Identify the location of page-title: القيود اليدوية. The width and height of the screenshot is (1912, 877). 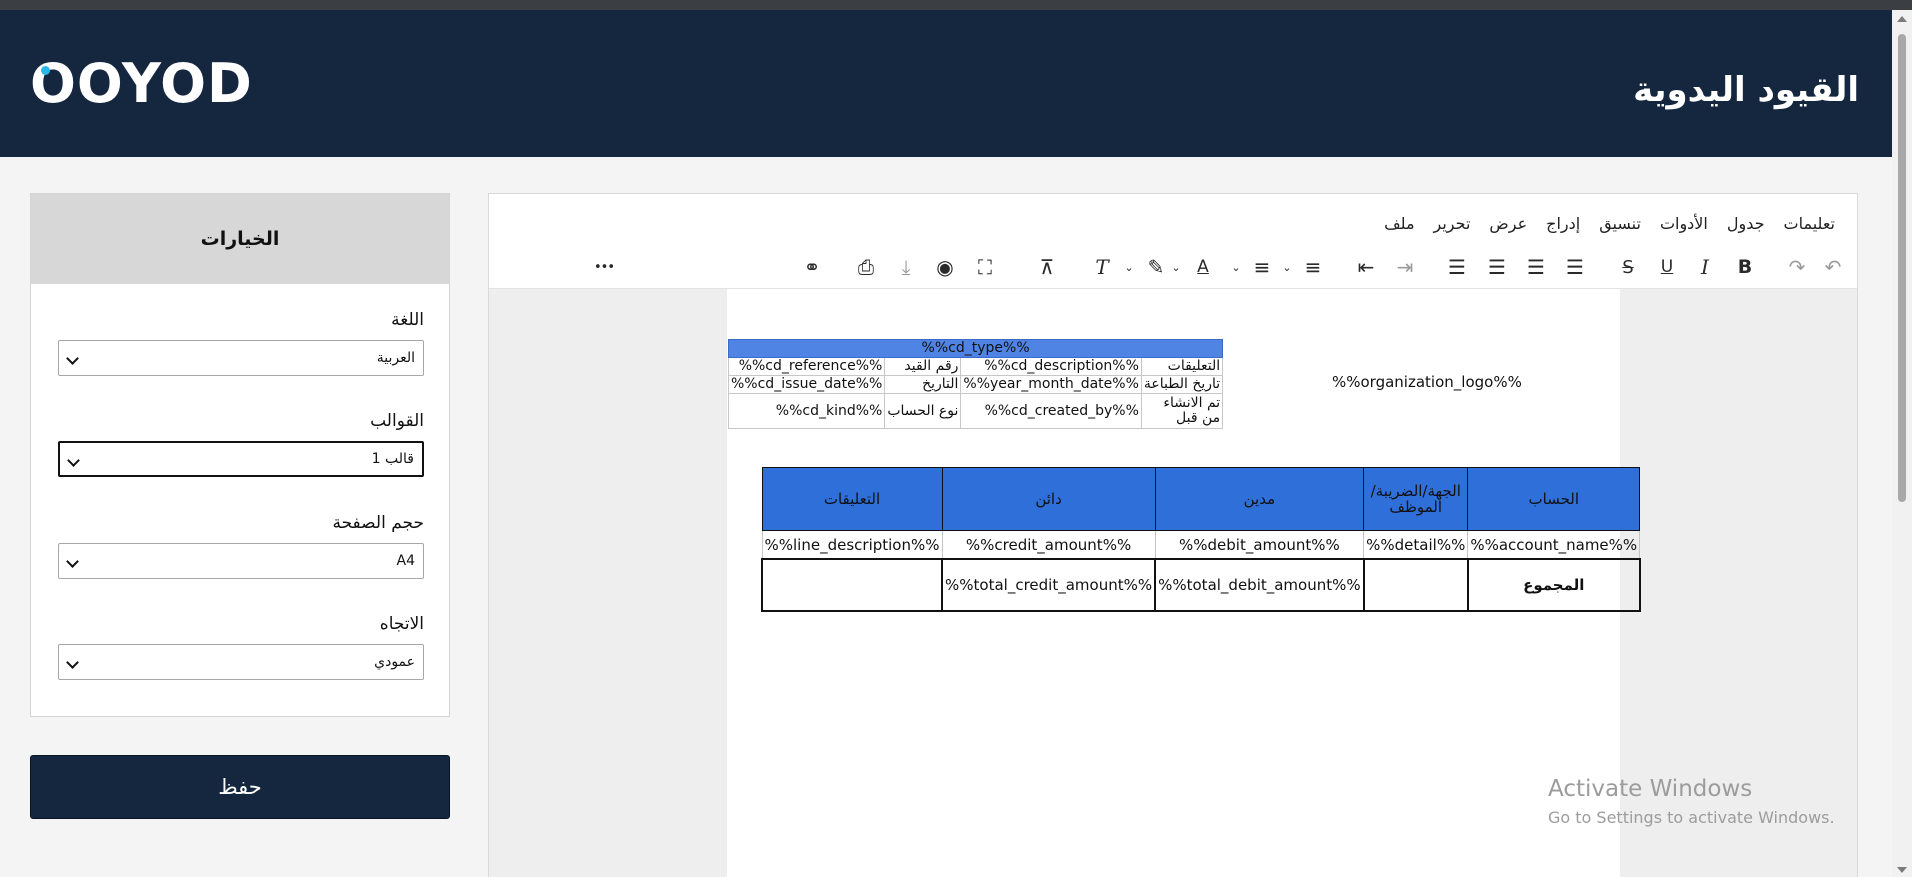
(1746, 90).